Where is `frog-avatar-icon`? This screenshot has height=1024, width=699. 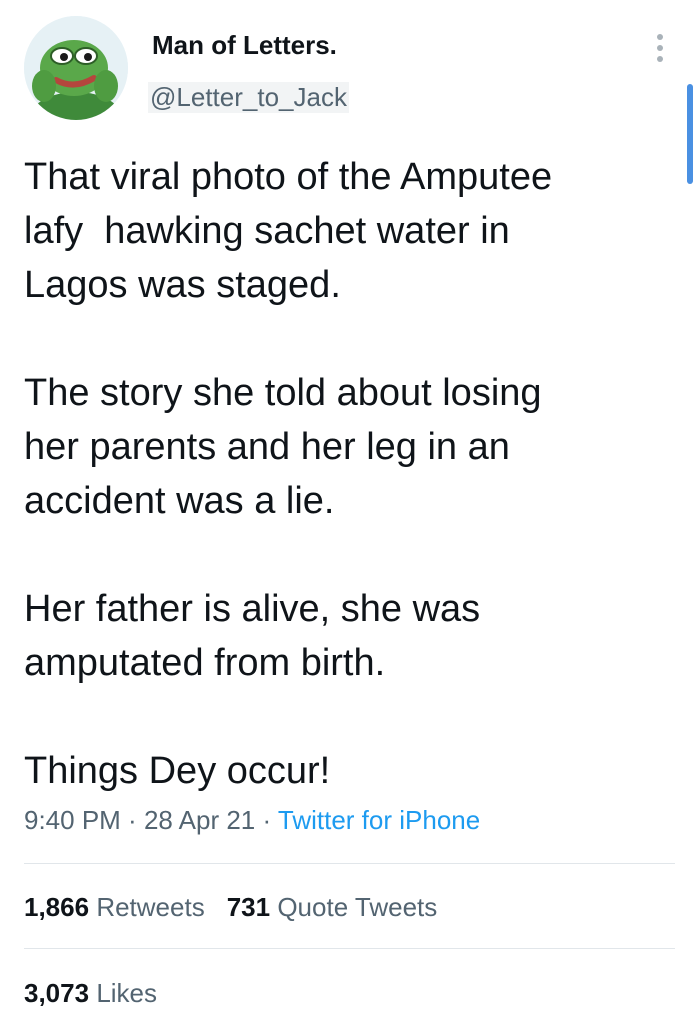
frog-avatar-icon is located at coordinates (76, 68).